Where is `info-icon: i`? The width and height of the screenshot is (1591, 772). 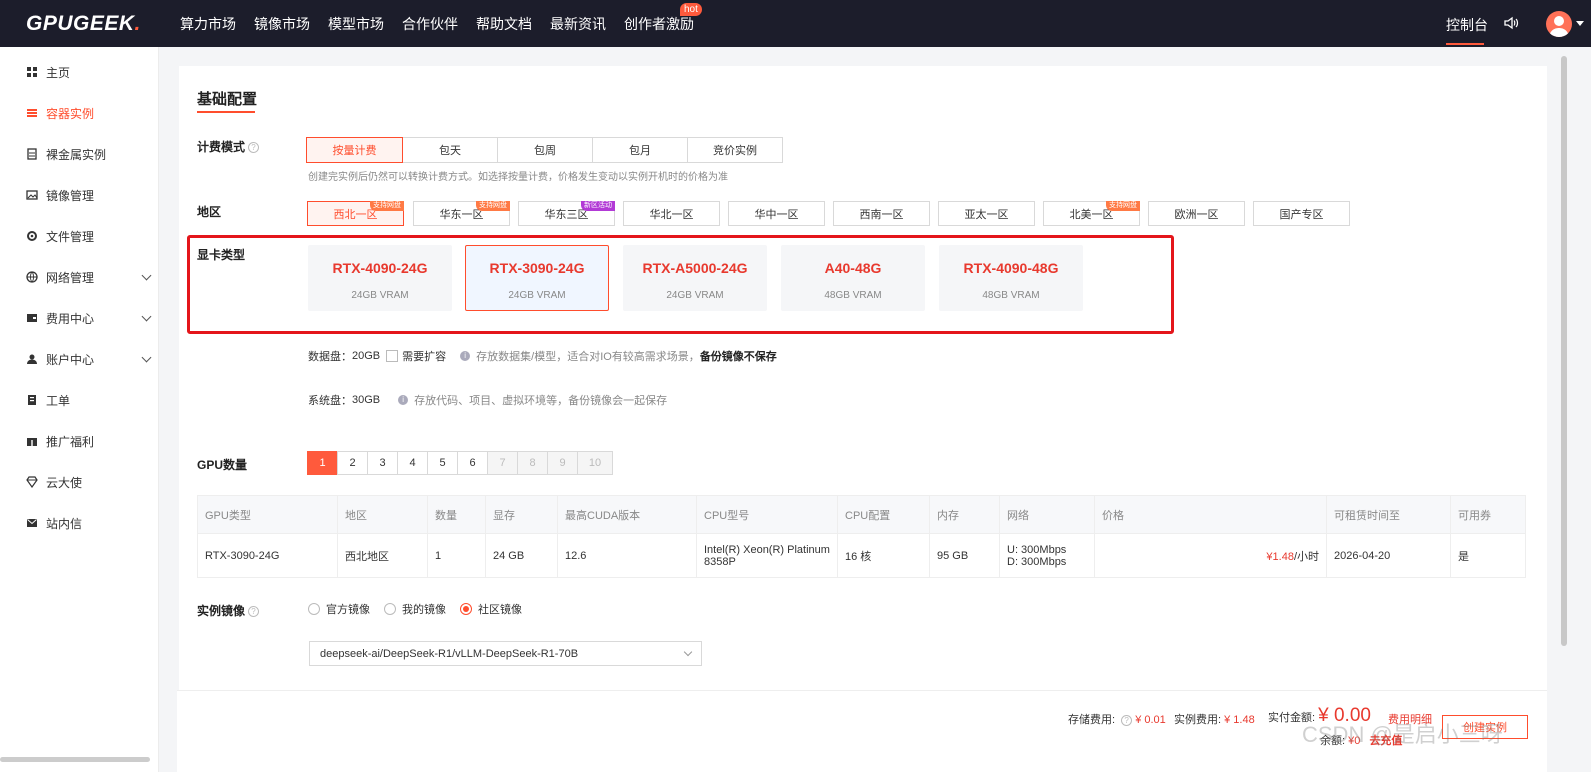 info-icon: i is located at coordinates (403, 400).